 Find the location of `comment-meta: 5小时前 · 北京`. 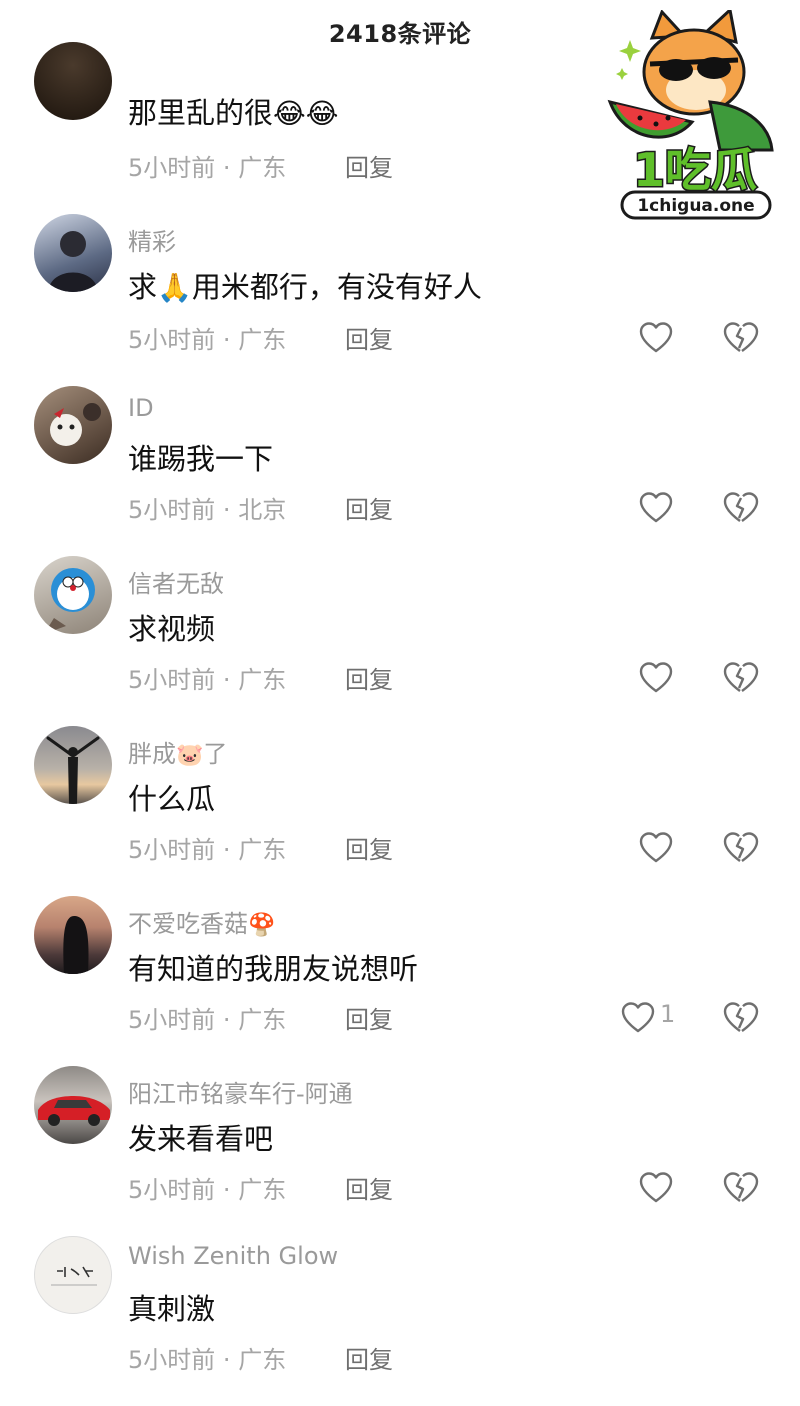

comment-meta: 5小时前 · 北京 is located at coordinates (207, 510).